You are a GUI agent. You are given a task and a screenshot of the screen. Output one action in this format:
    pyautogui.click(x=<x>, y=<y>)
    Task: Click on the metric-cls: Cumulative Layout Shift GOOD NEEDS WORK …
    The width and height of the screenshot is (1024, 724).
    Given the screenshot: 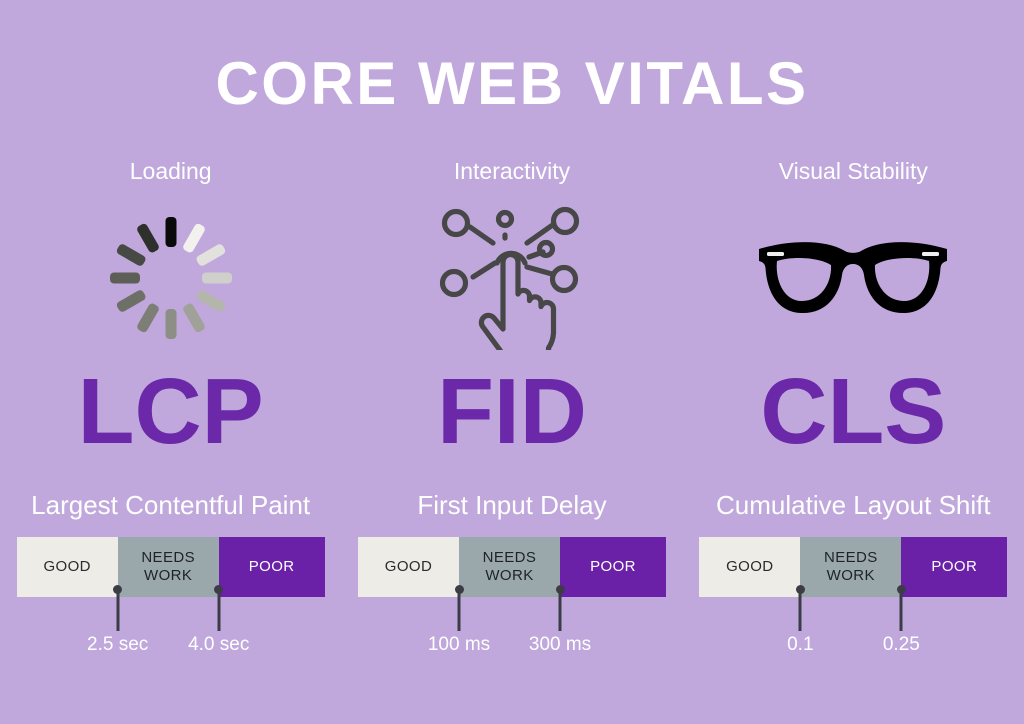 What is the action you would take?
    pyautogui.click(x=853, y=572)
    